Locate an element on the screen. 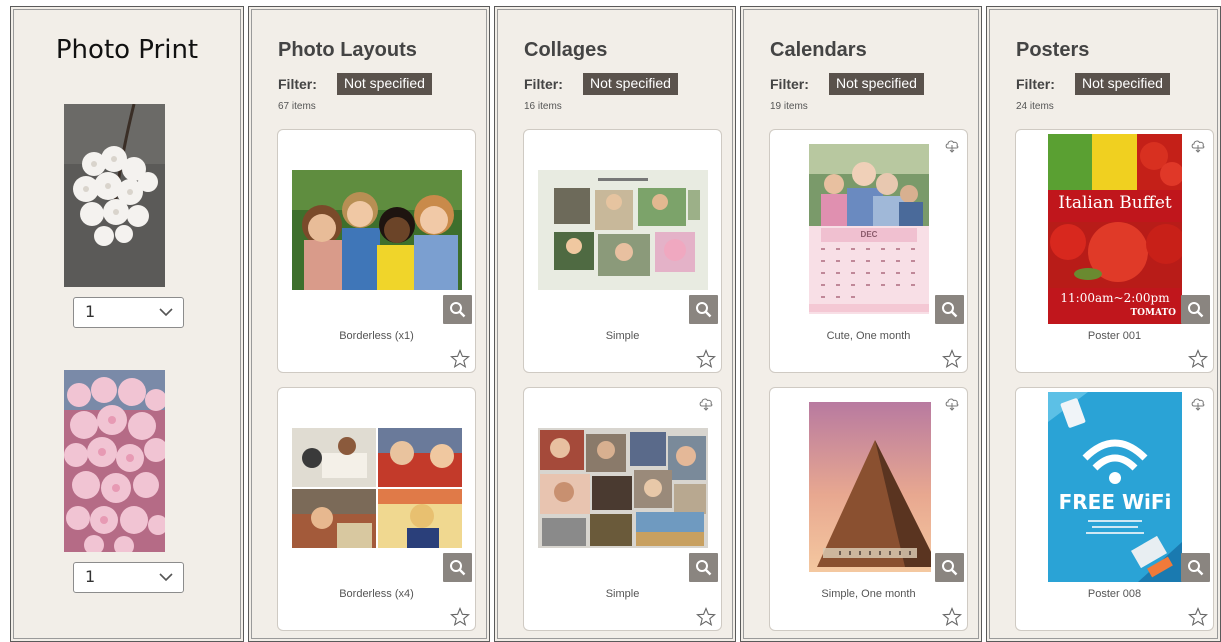 This screenshot has height=642, width=1221. template-label: Poster 008 is located at coordinates (1114, 594).